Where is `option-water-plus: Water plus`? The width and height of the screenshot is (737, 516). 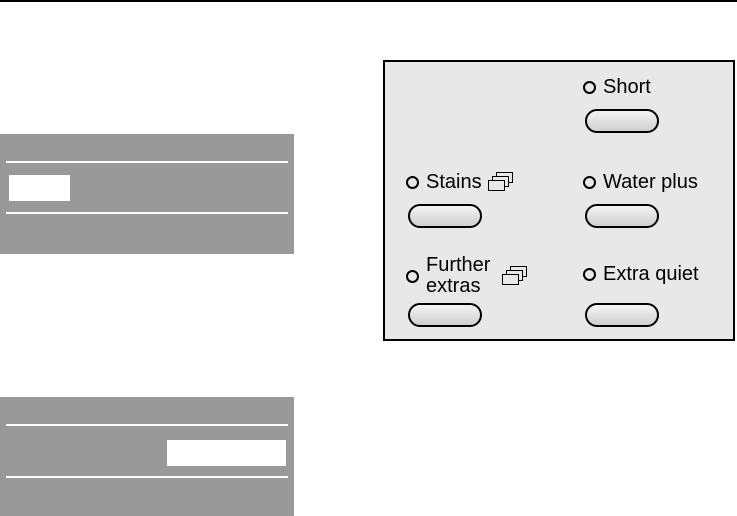
option-water-plus: Water plus is located at coordinates (640, 182).